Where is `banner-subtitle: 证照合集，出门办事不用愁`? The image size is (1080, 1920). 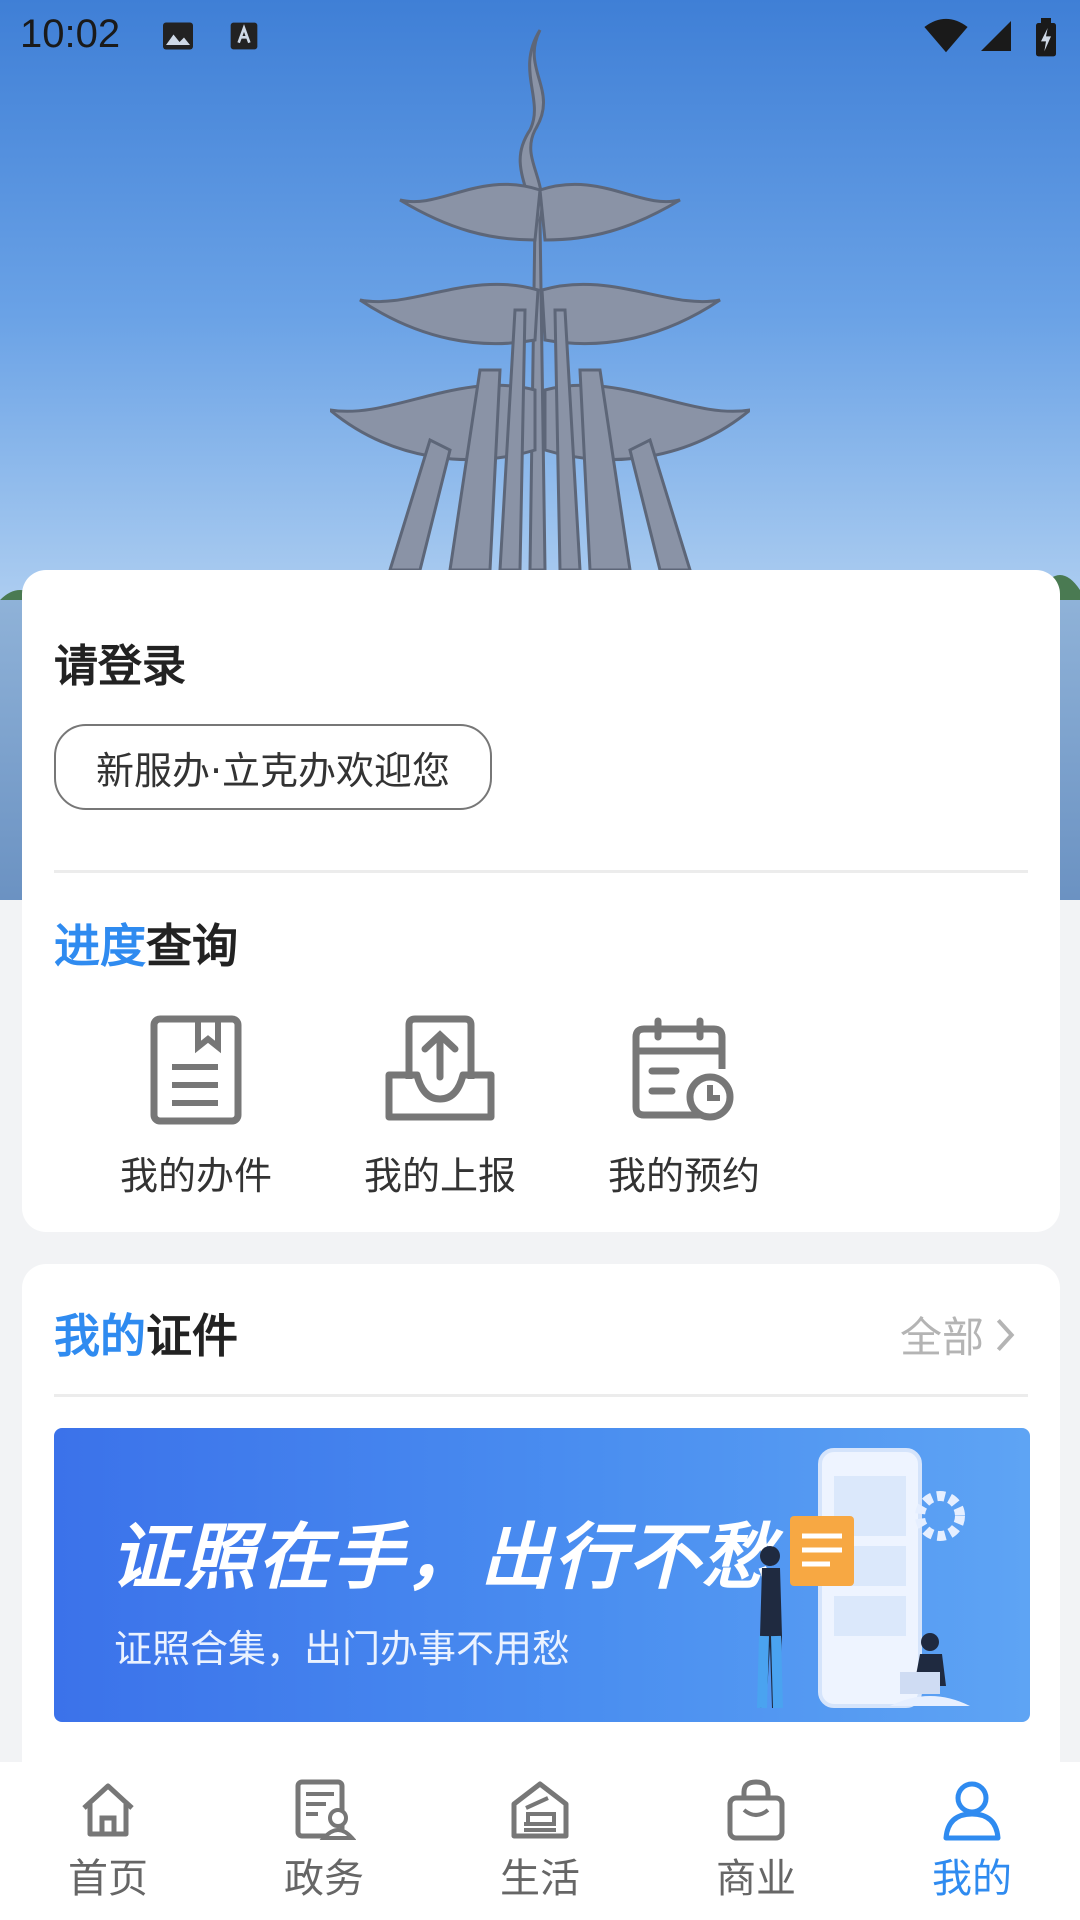
banner-subtitle: 证照合集，出门办事不用愁 is located at coordinates (342, 1649).